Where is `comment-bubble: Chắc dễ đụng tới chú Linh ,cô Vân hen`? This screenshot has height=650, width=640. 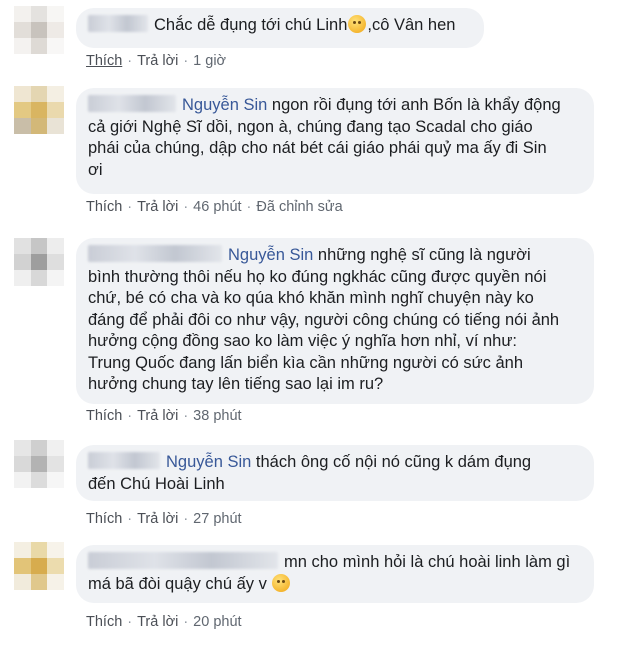
comment-bubble: Chắc dễ đụng tới chú Linh ,cô Vân hen is located at coordinates (280, 28).